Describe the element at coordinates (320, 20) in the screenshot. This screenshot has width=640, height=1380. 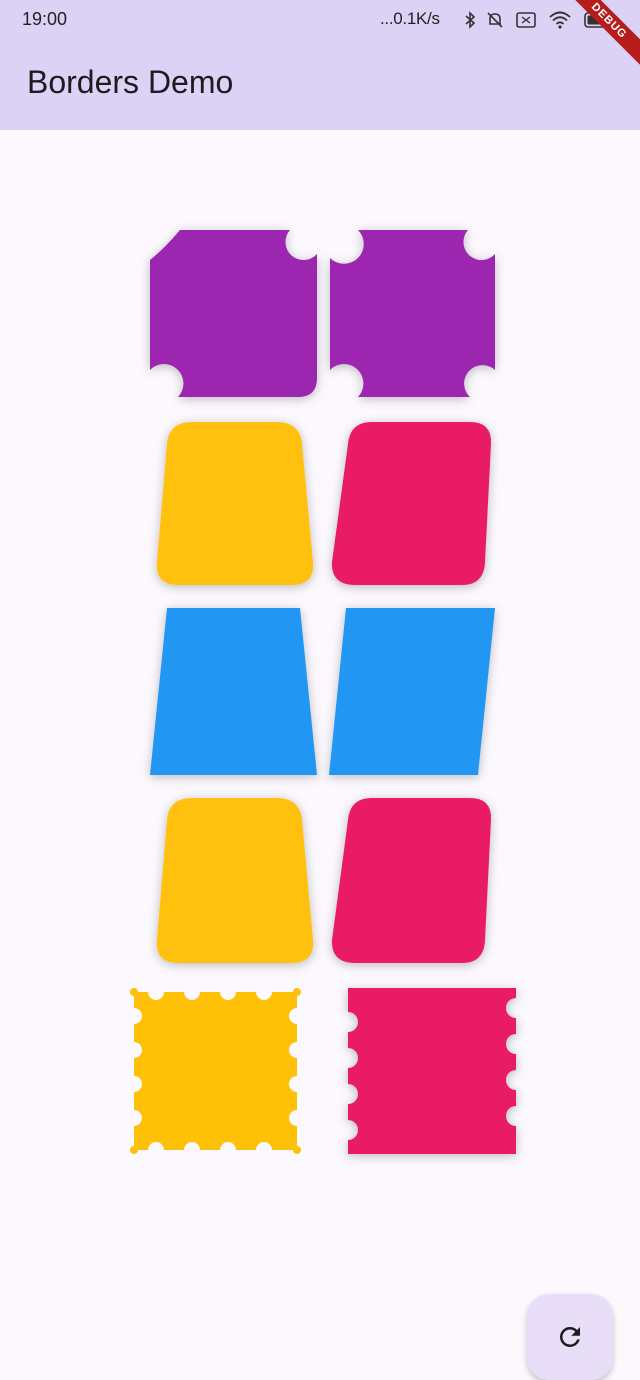
I see `status-bar: 19:00 ...0.1K/s` at that location.